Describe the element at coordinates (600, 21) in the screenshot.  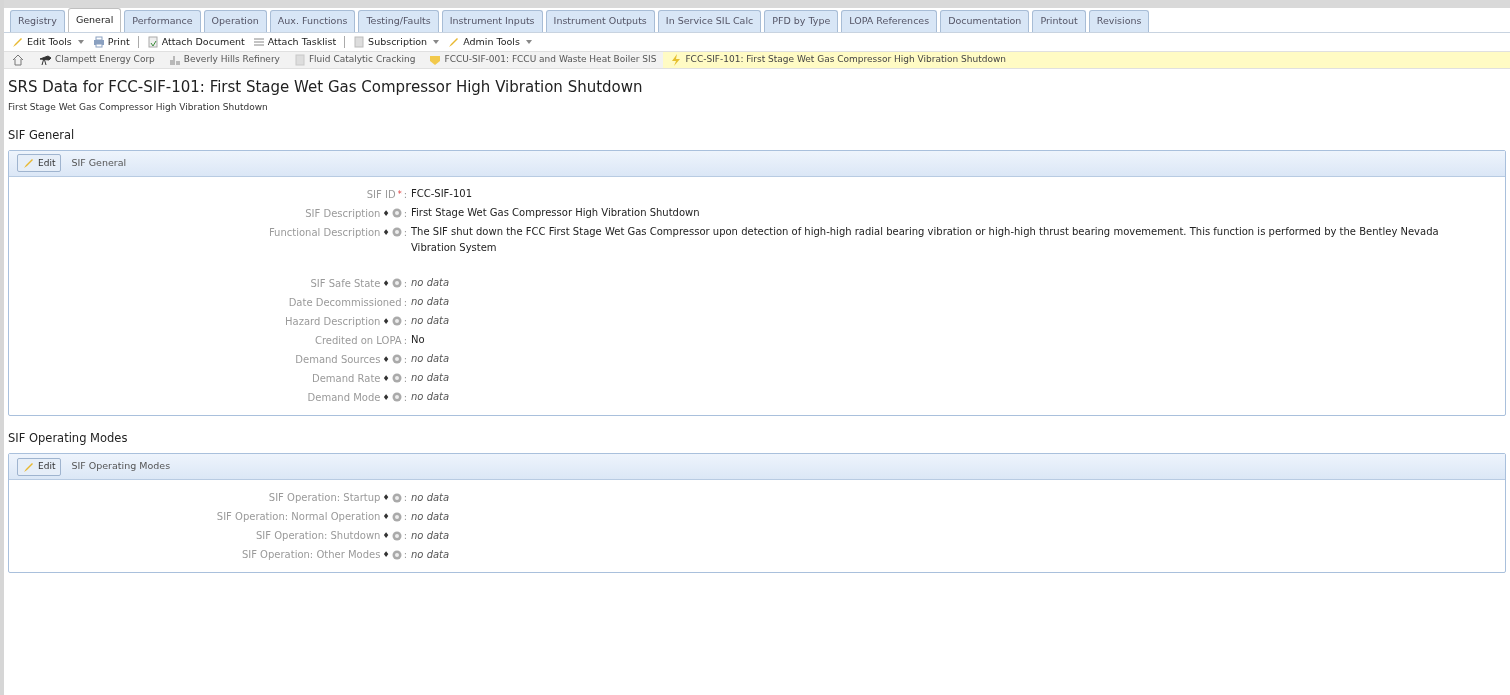
I see `tab: Instrument Outputs` at that location.